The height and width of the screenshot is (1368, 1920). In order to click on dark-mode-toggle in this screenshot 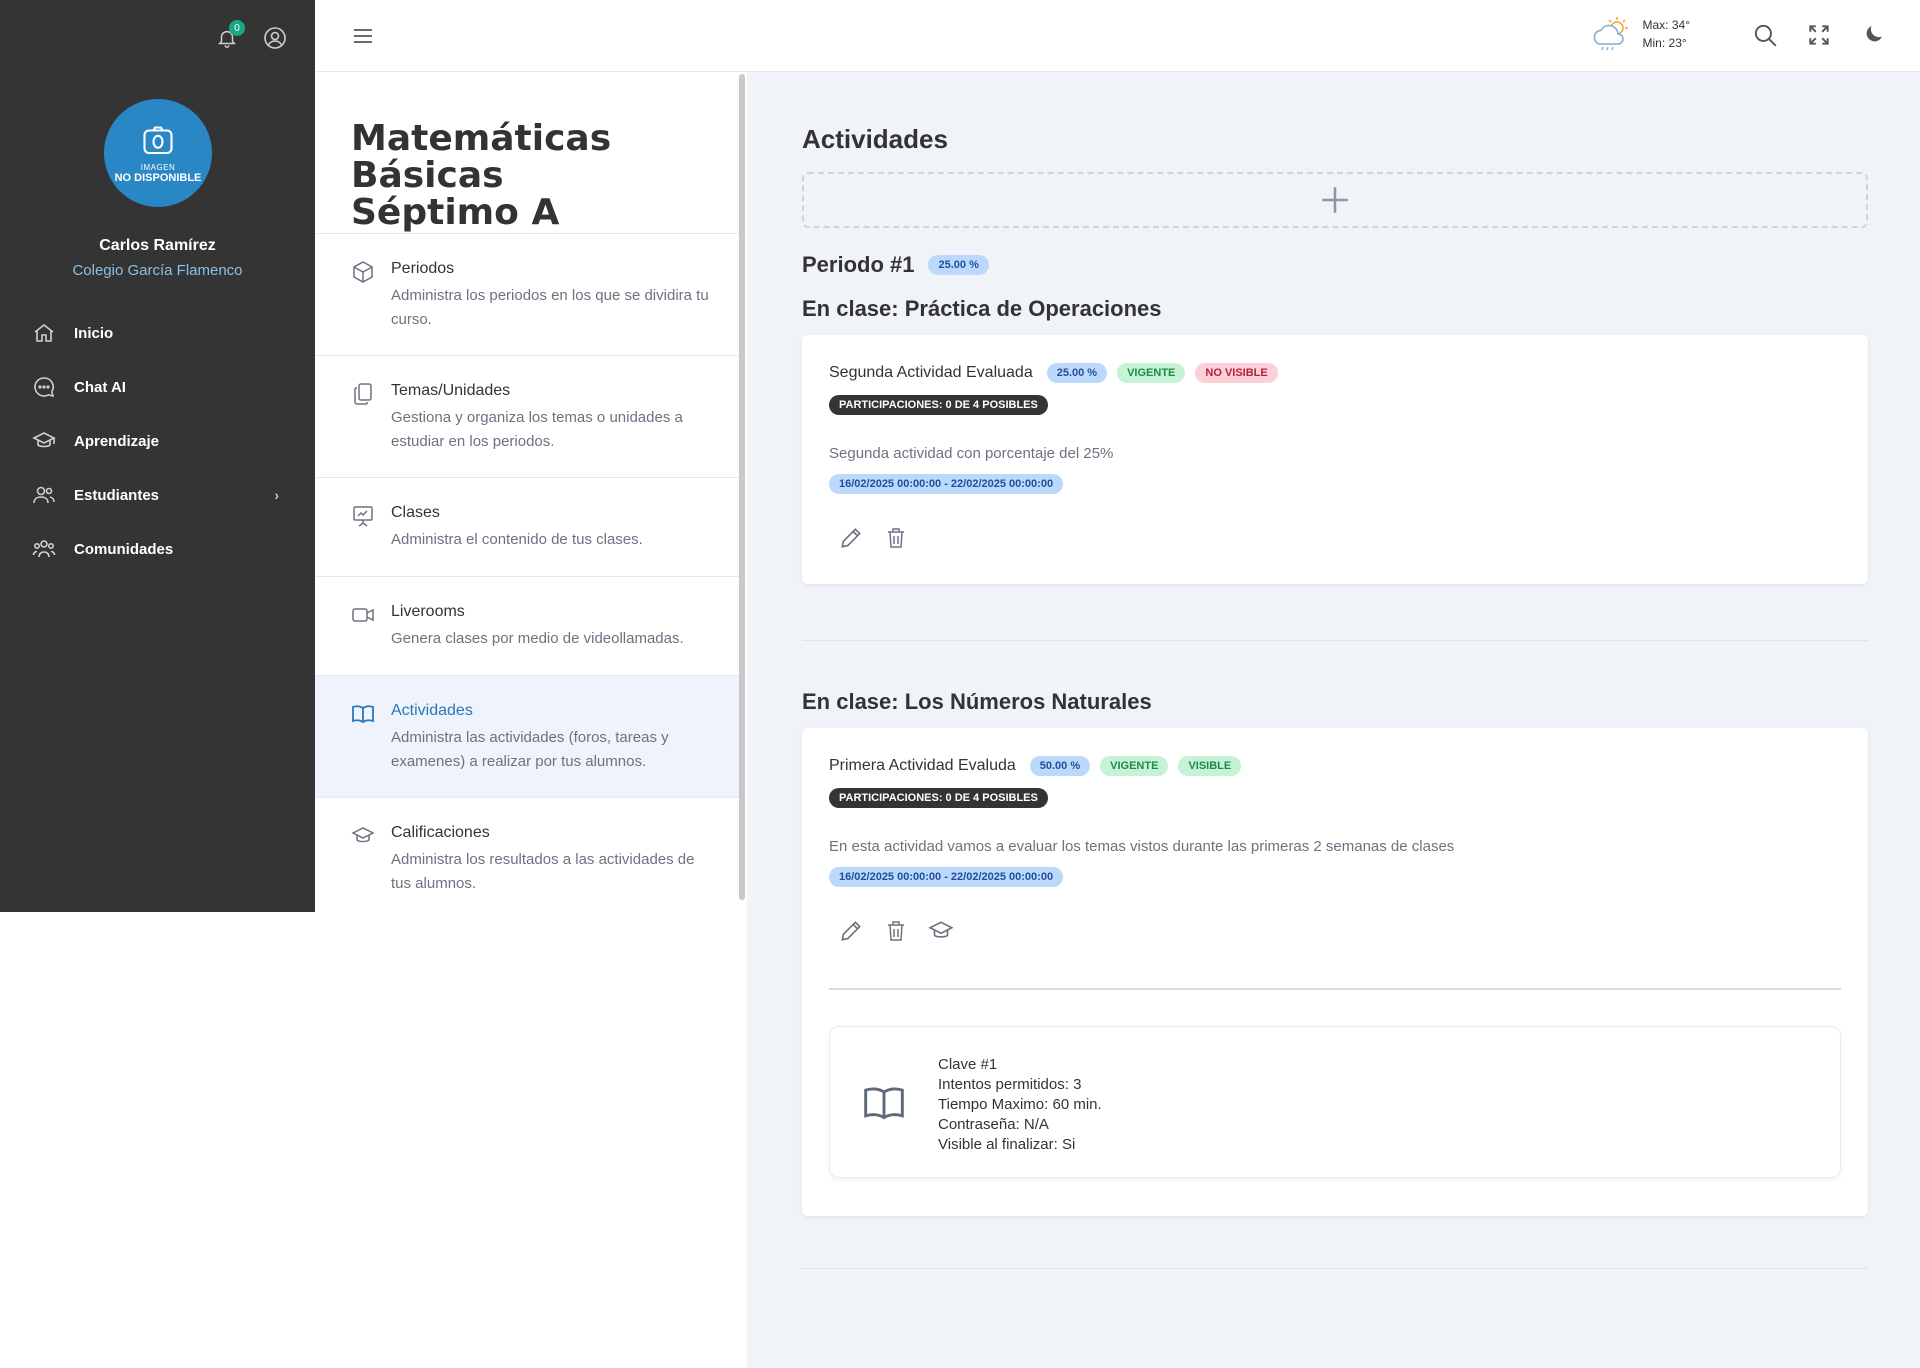, I will do `click(1874, 36)`.